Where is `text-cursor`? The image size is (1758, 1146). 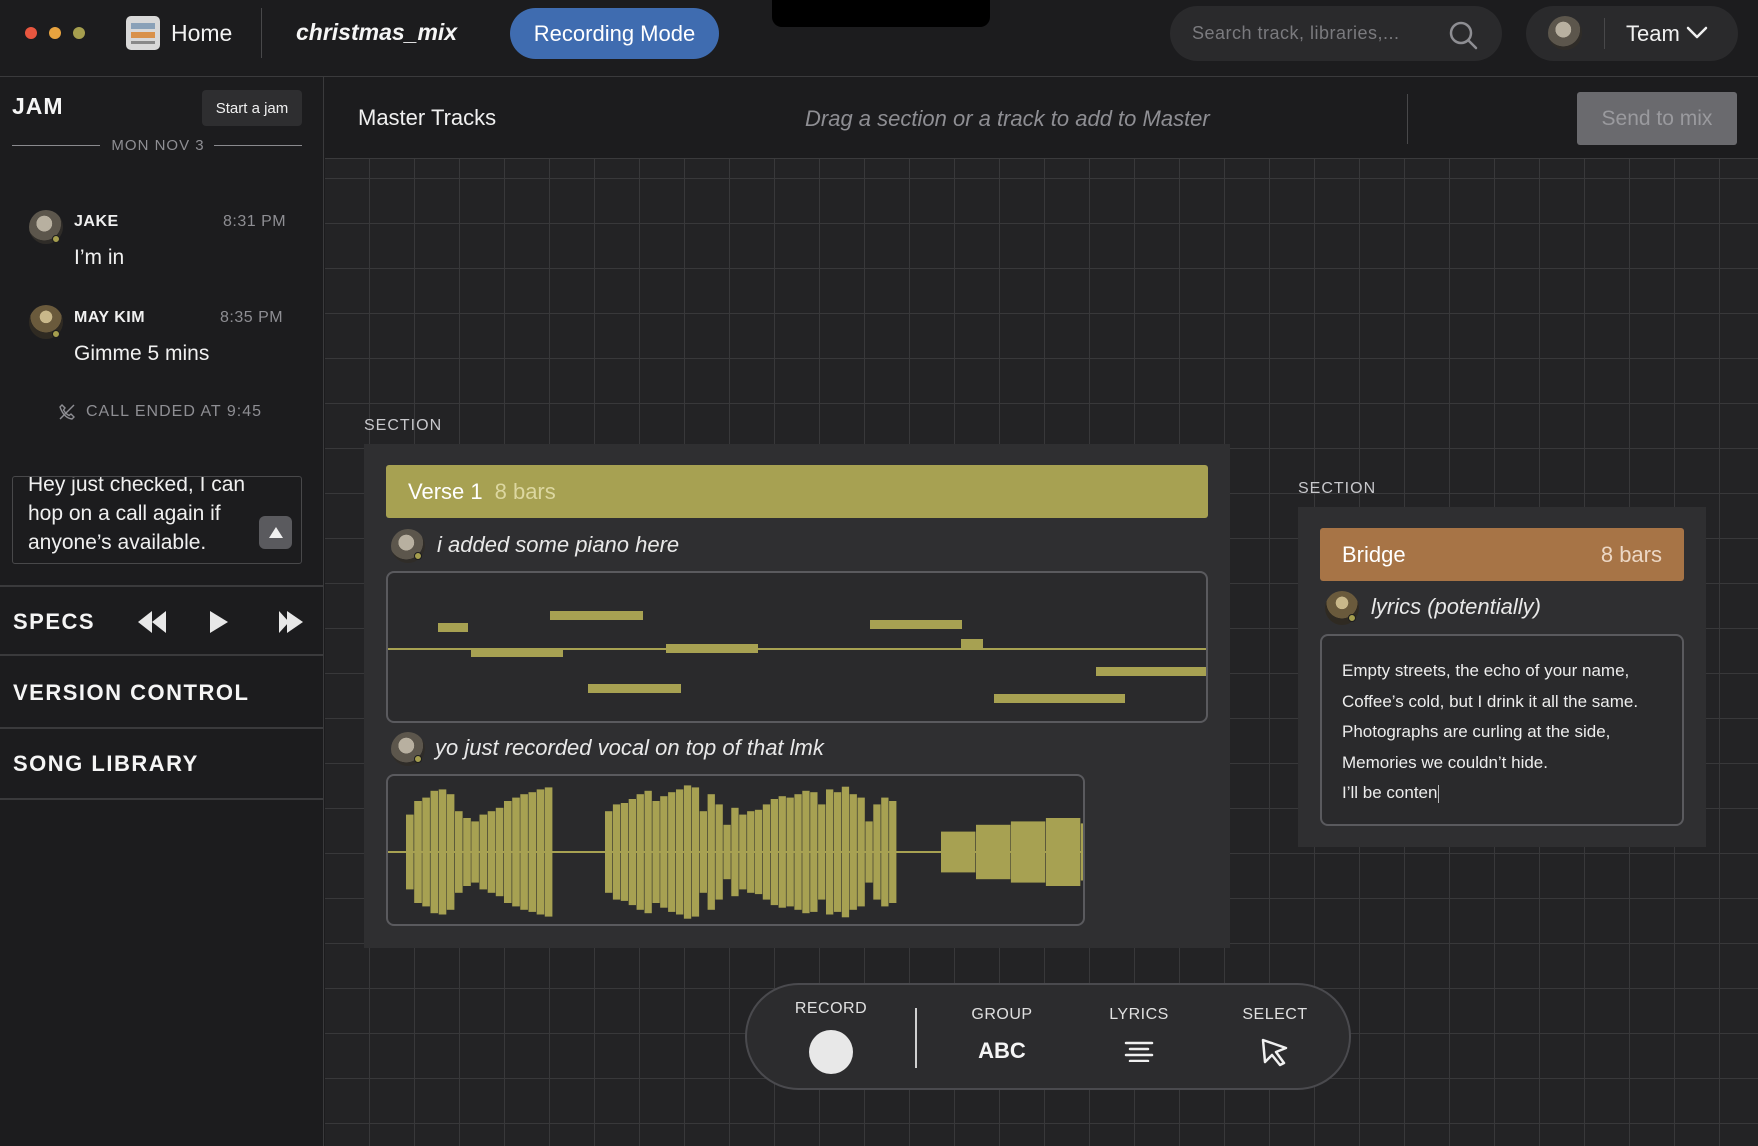 text-cursor is located at coordinates (1439, 793).